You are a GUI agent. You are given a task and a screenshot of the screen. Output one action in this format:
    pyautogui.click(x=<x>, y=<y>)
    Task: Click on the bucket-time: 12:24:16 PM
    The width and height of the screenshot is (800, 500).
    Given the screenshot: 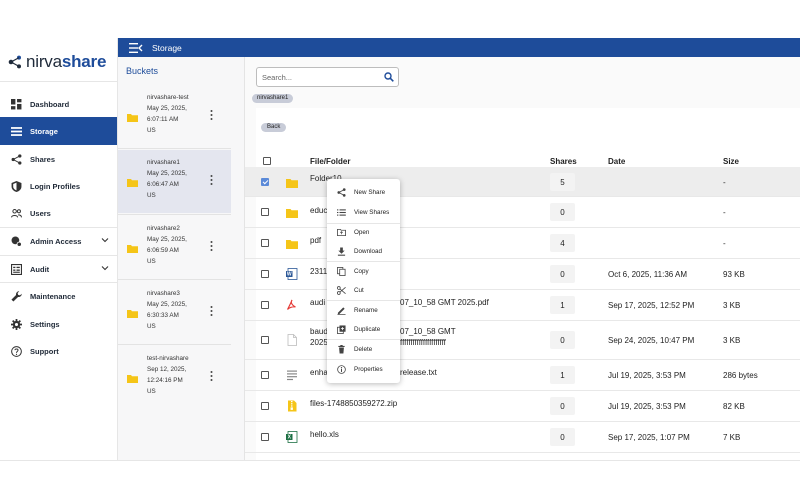 What is the action you would take?
    pyautogui.click(x=165, y=380)
    